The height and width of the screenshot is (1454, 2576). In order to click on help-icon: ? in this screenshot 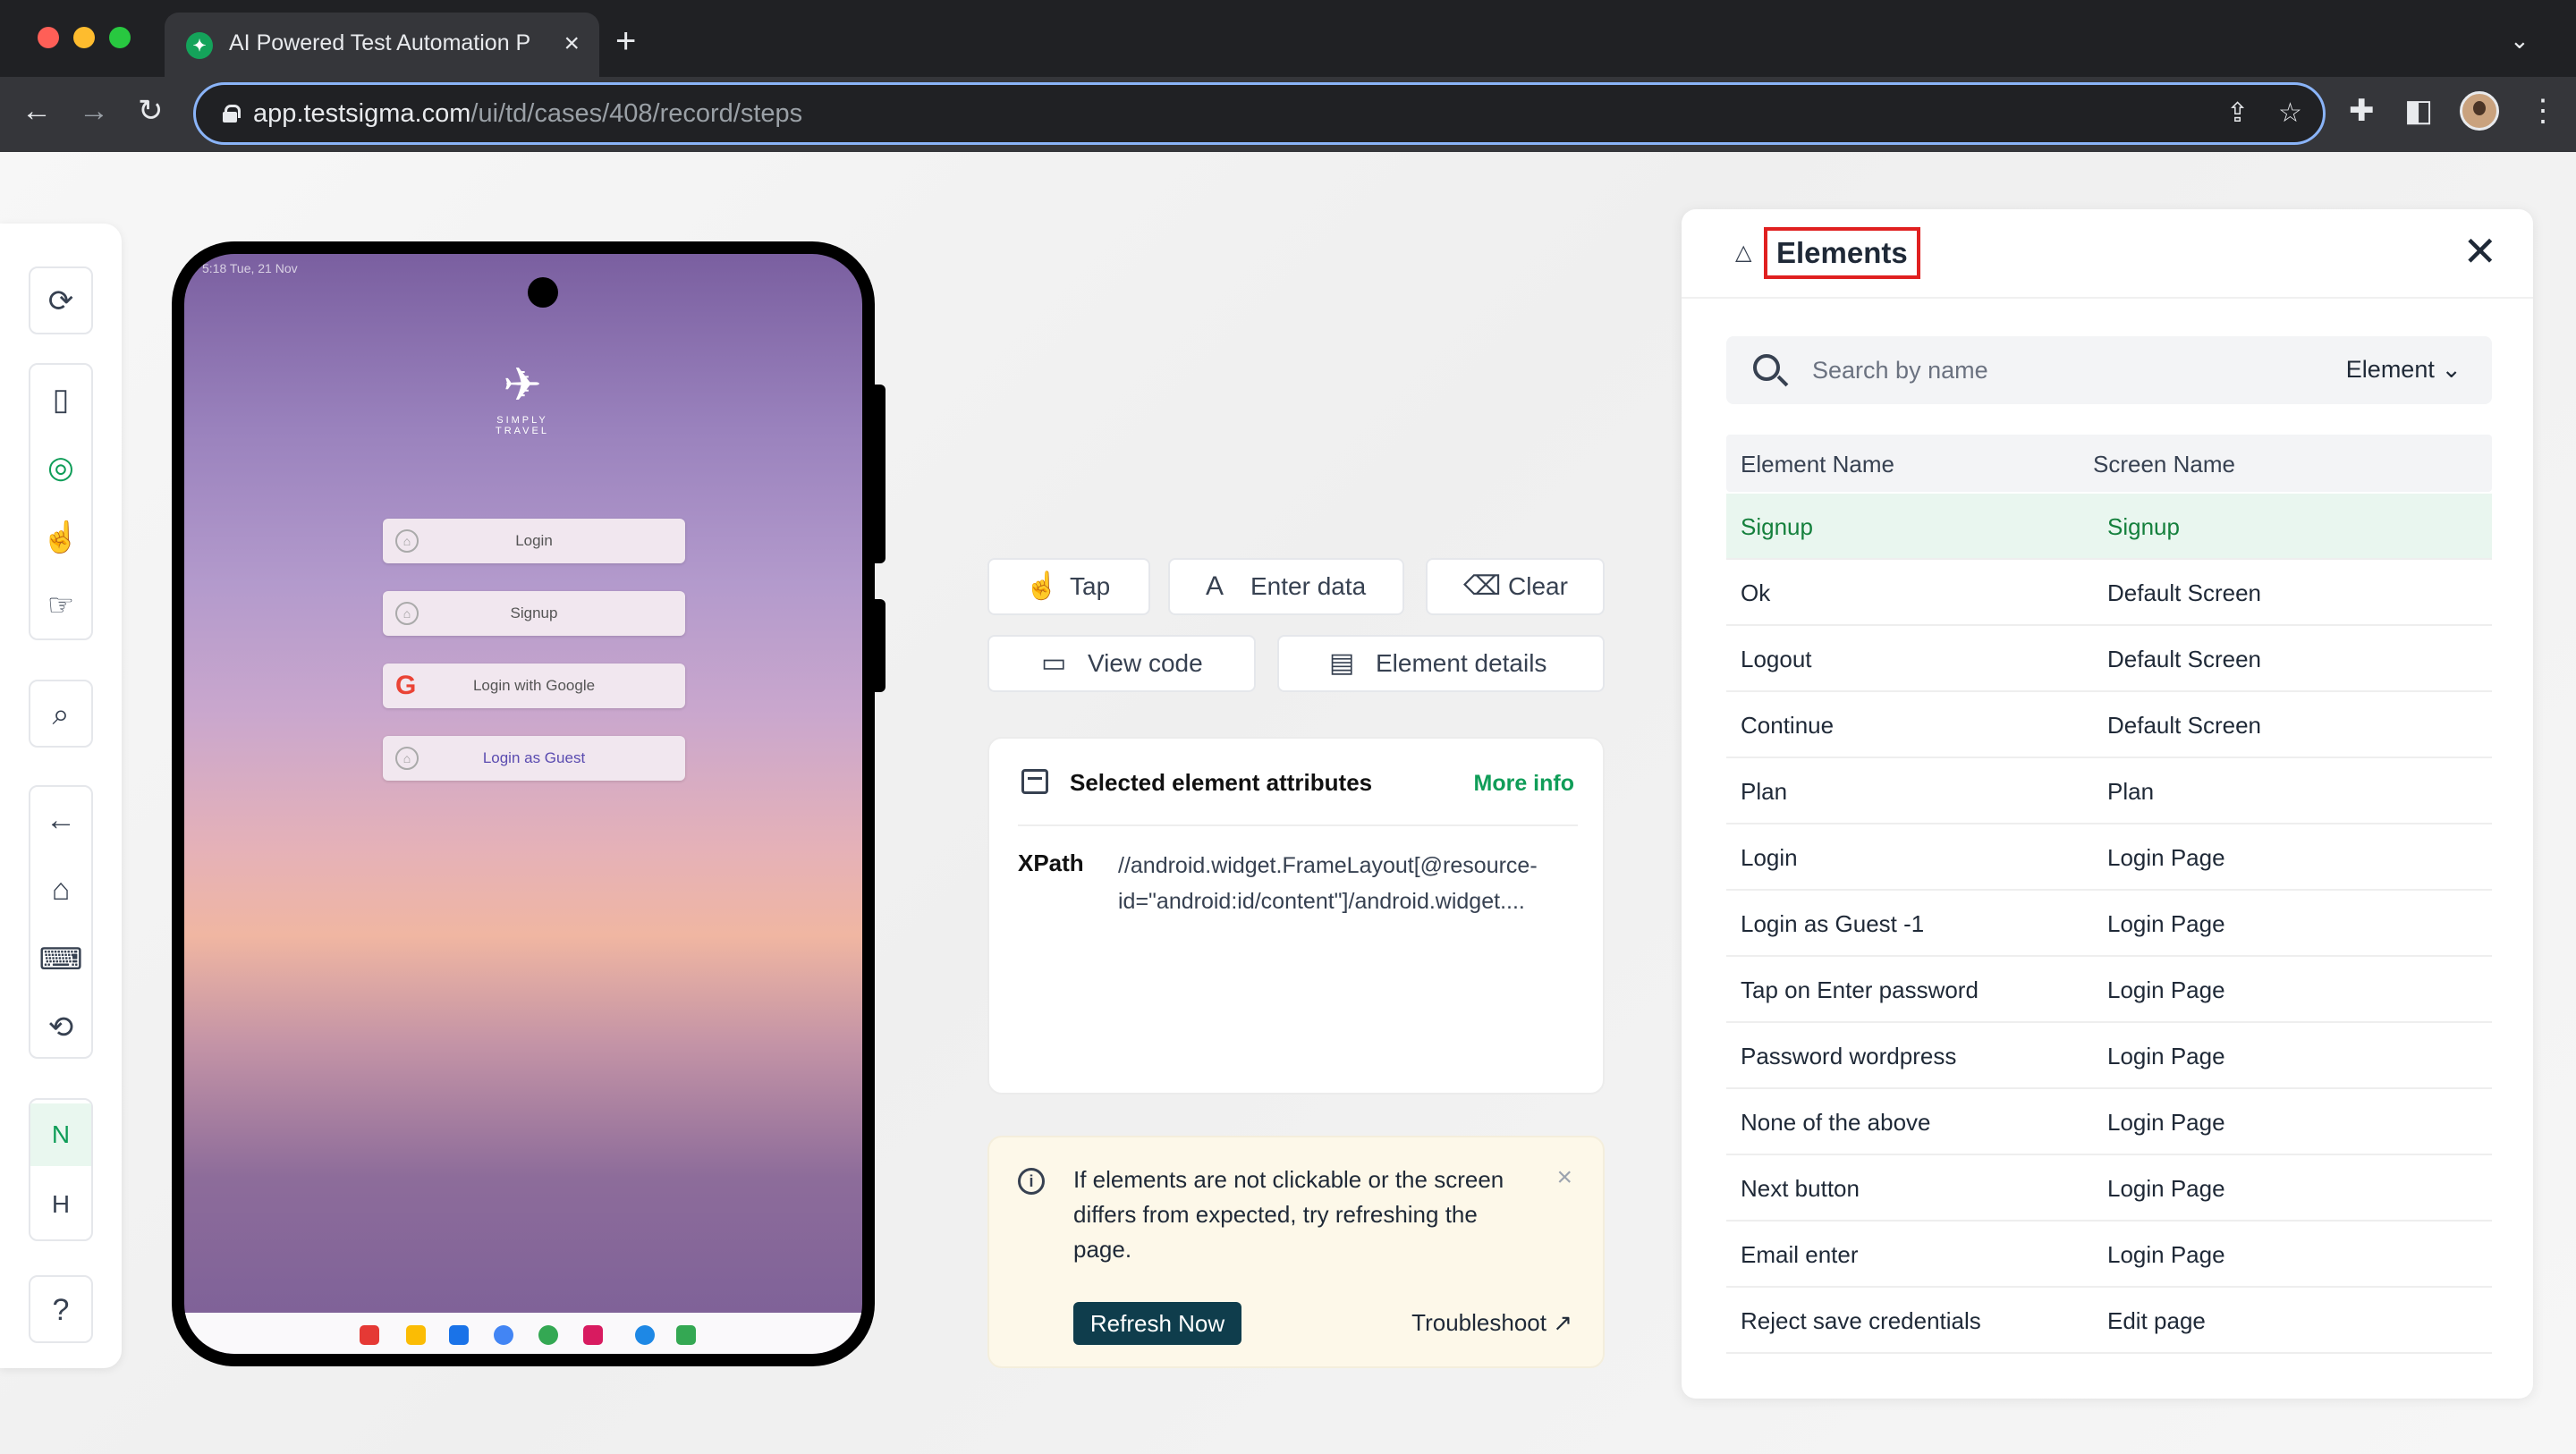, I will do `click(60, 1310)`.